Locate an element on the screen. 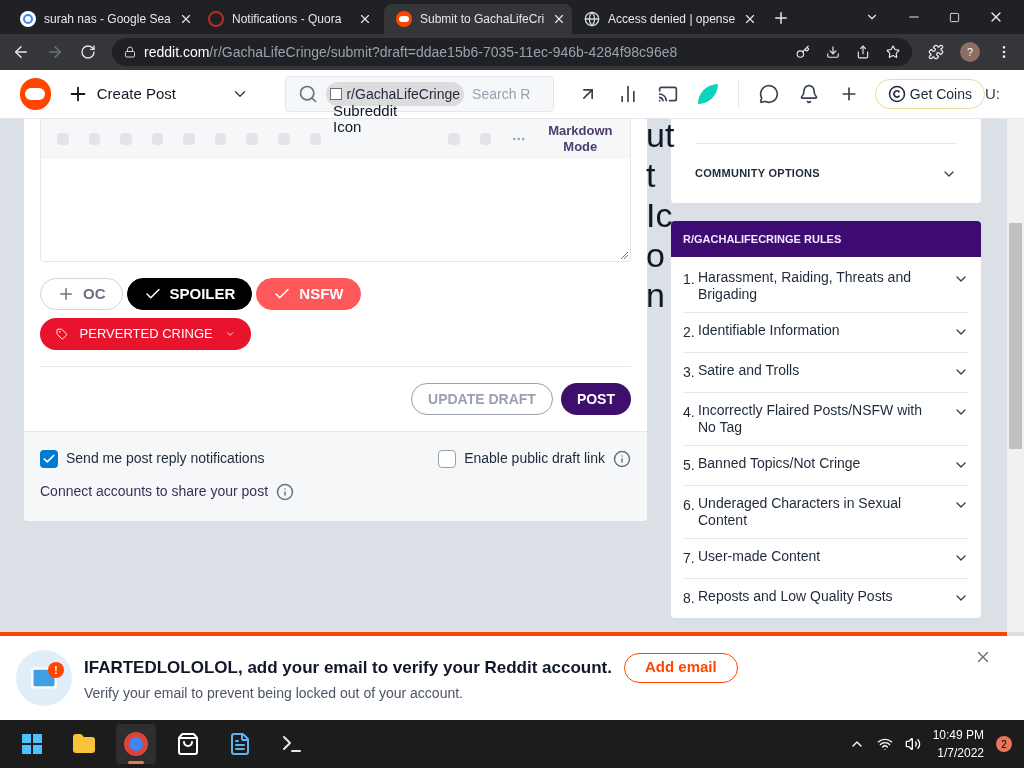 The height and width of the screenshot is (768, 1024). community-chip: r/GachaLifeCringe is located at coordinates (395, 94).